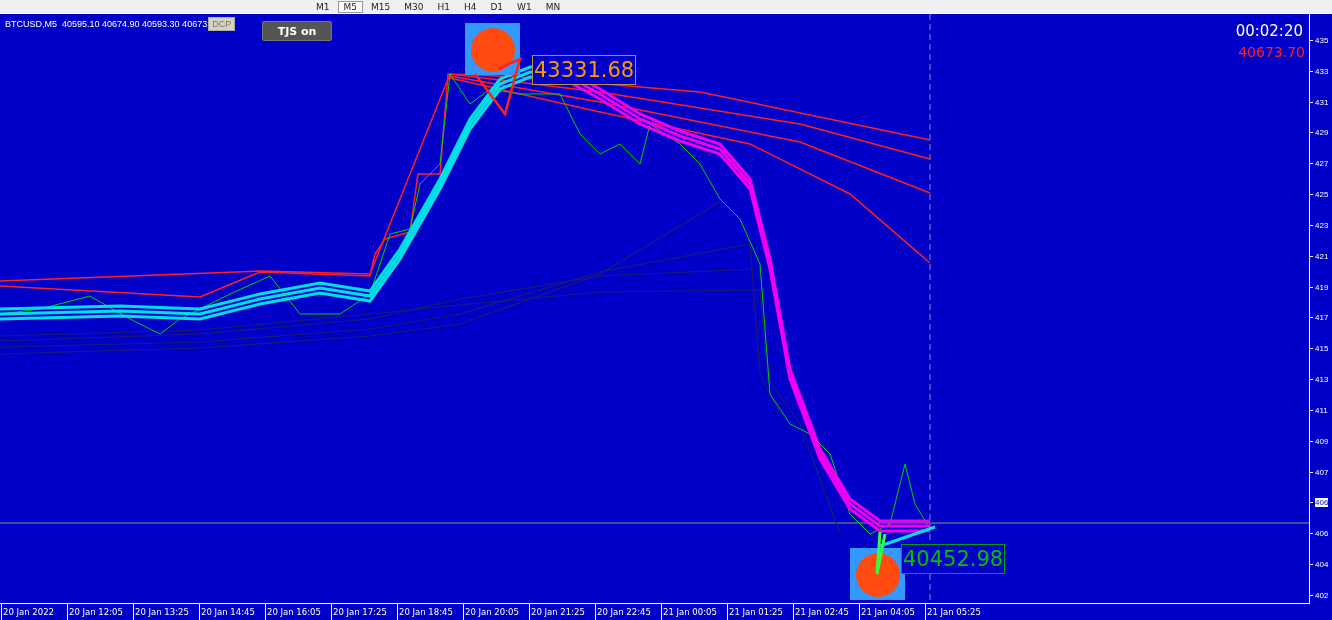  Describe the element at coordinates (553, 6) in the screenshot. I see `timeframe-button: MN` at that location.